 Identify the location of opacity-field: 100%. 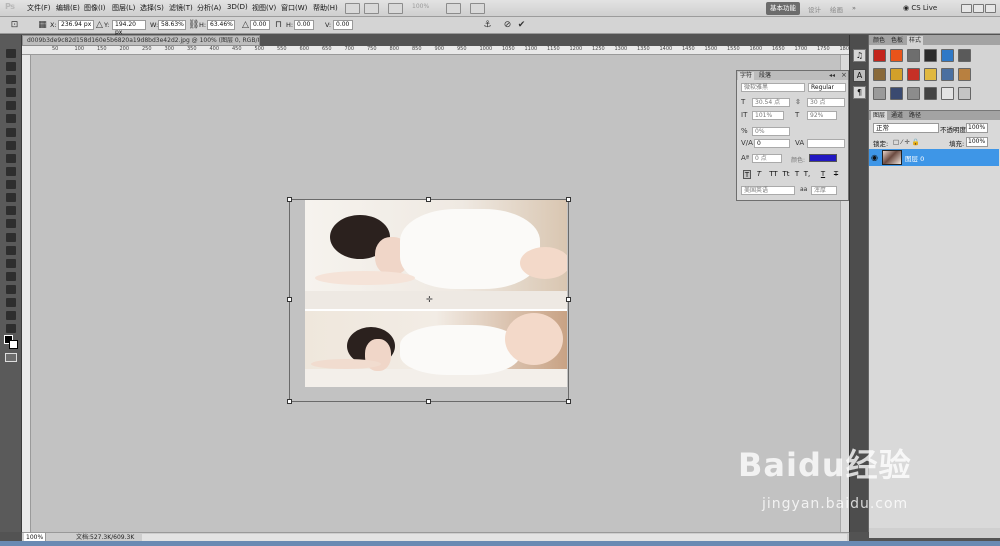
(977, 128).